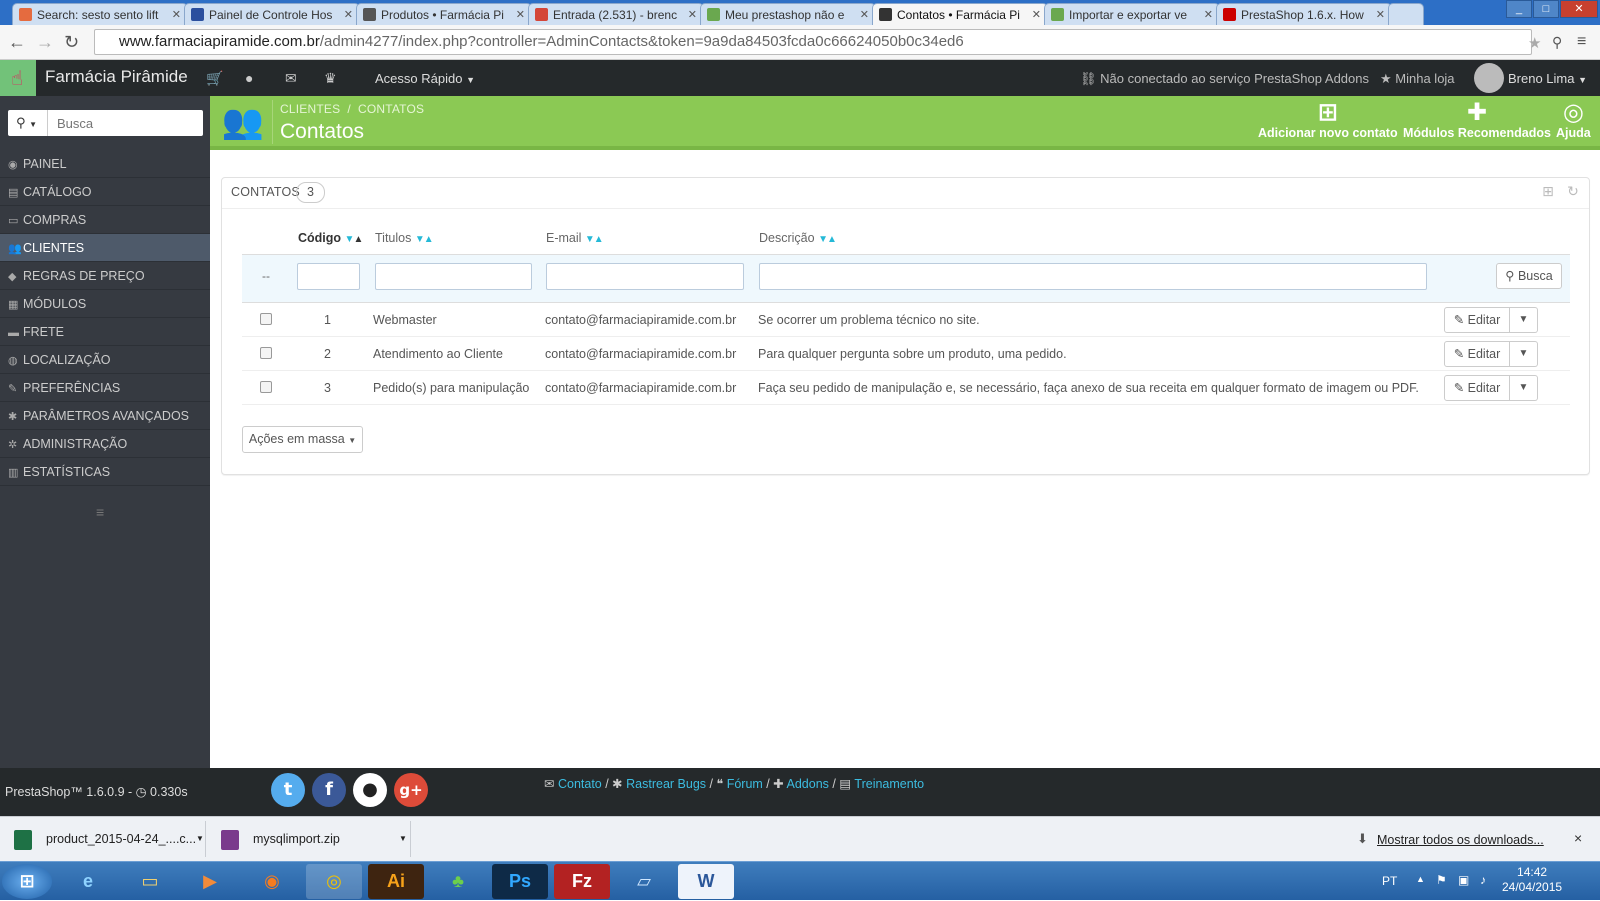  I want to click on footer-link-forum: Fórum, so click(745, 784).